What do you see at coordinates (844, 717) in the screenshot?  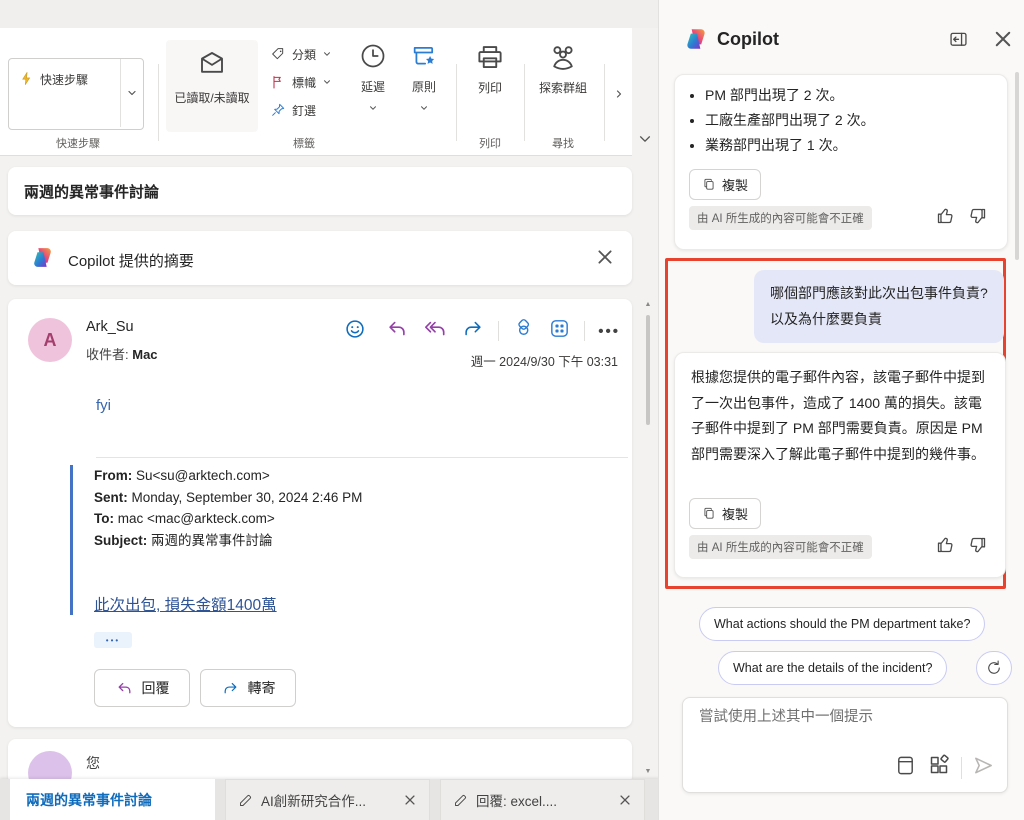 I see `copilot-prompt-input` at bounding box center [844, 717].